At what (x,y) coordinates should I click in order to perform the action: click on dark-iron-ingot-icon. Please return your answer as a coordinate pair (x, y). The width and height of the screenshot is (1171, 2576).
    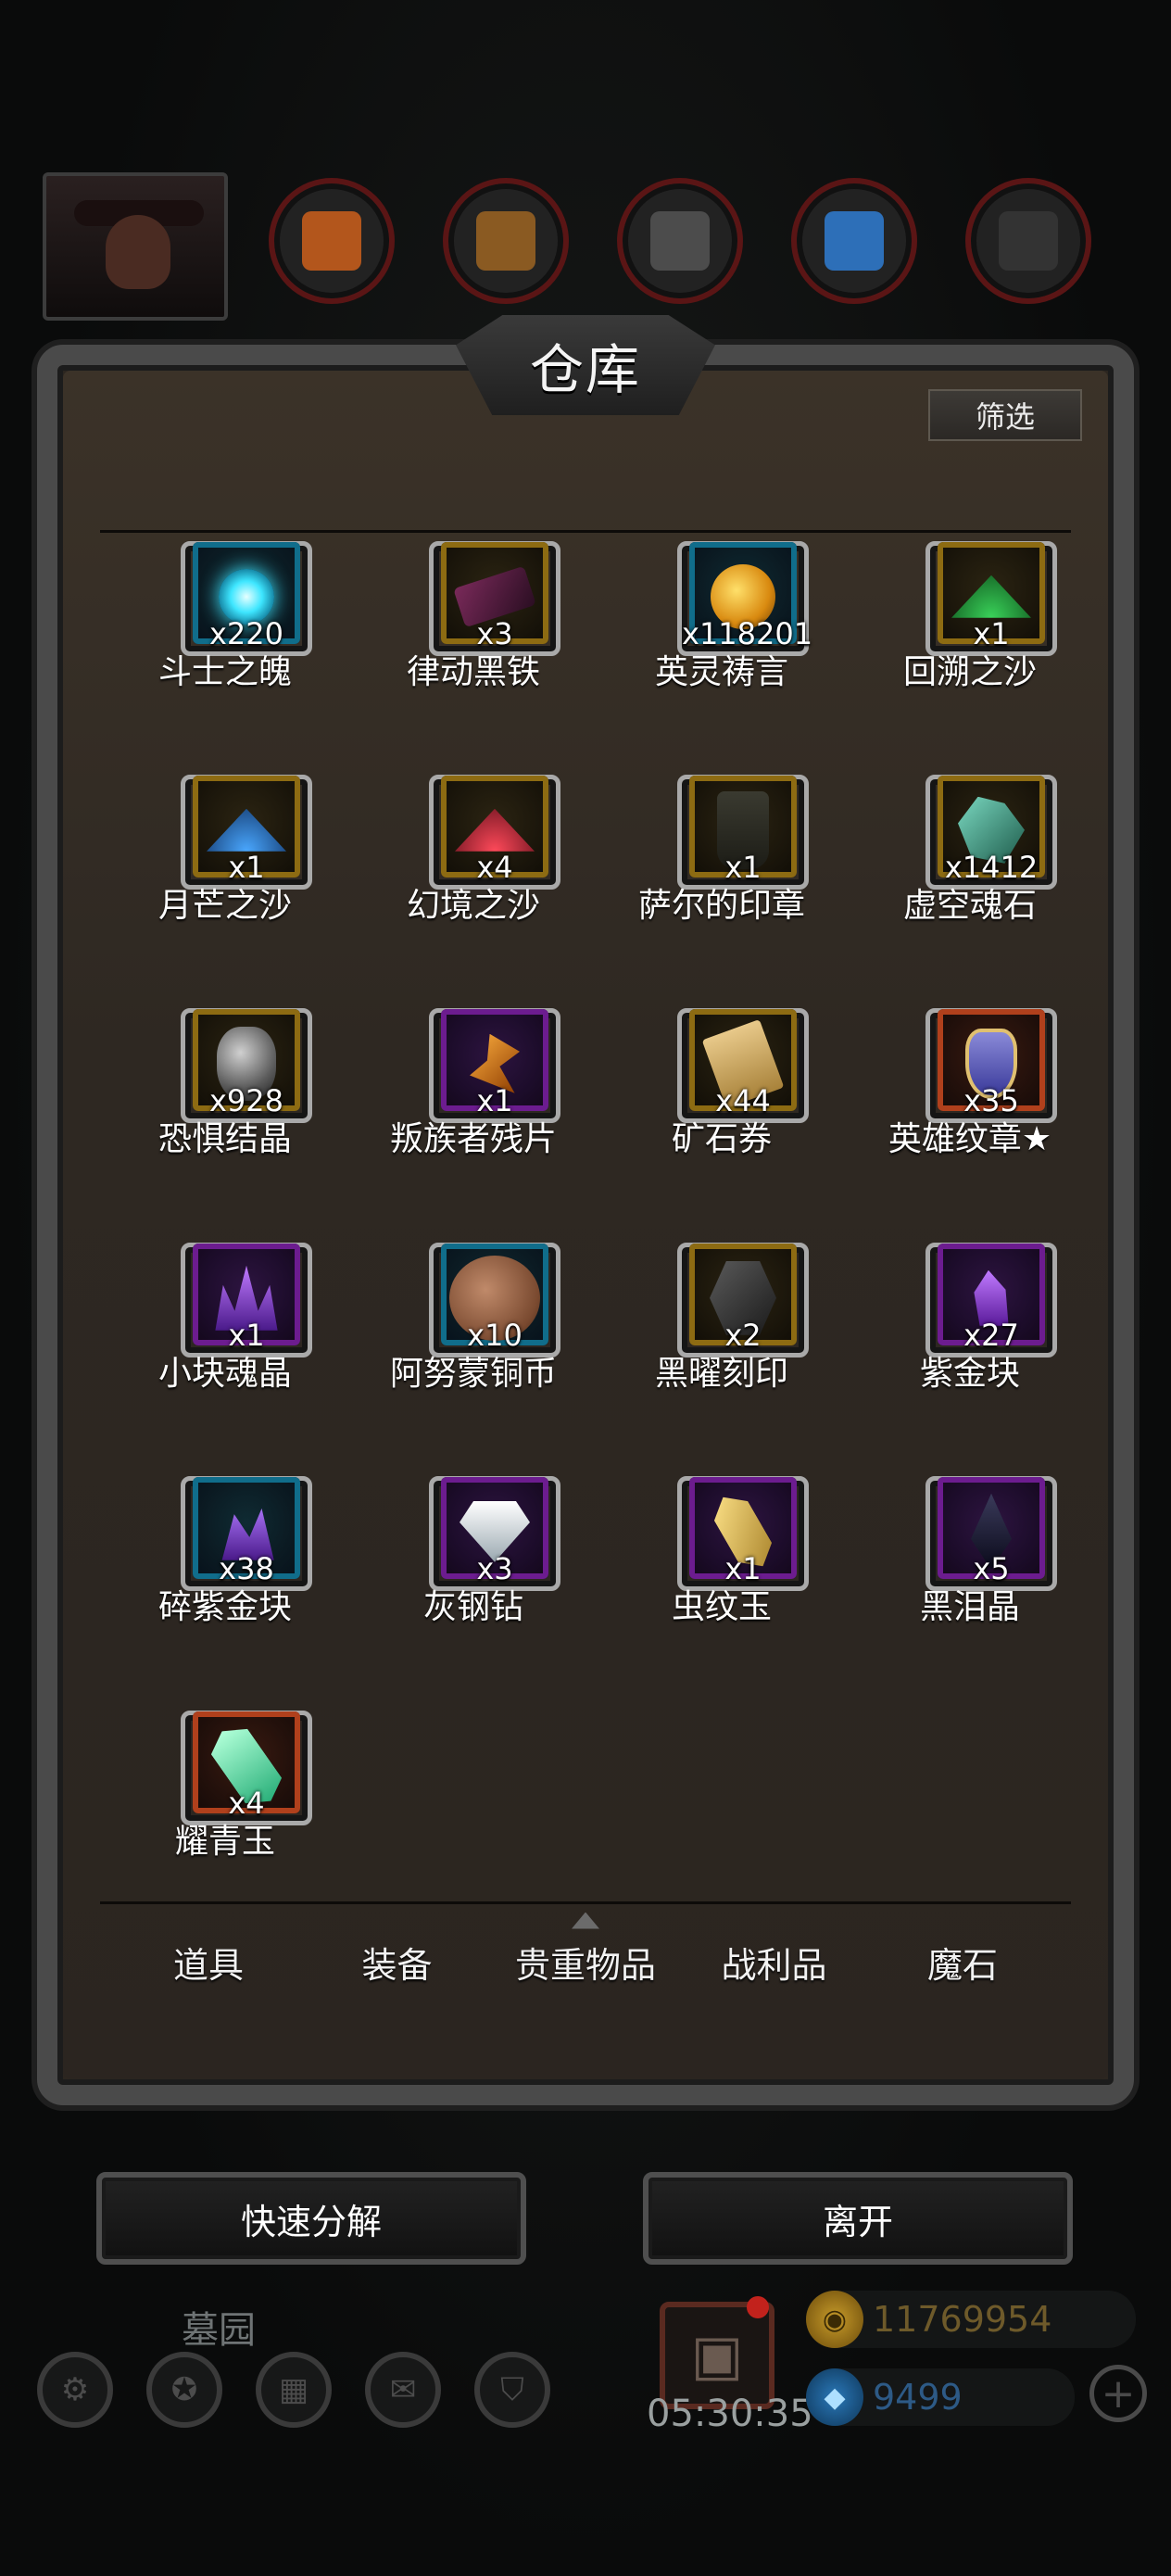
    Looking at the image, I should click on (495, 596).